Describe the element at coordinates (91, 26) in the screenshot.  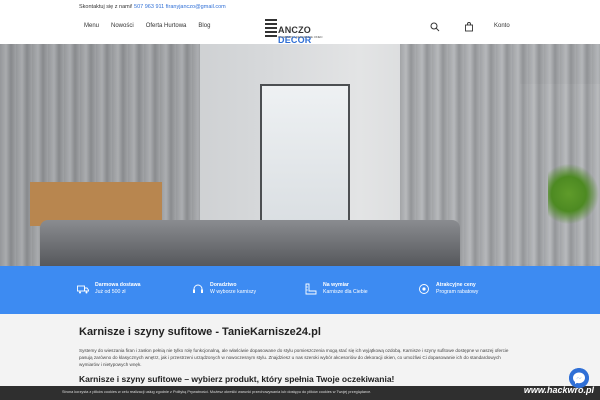
I see `nav-item-menu: Menu` at that location.